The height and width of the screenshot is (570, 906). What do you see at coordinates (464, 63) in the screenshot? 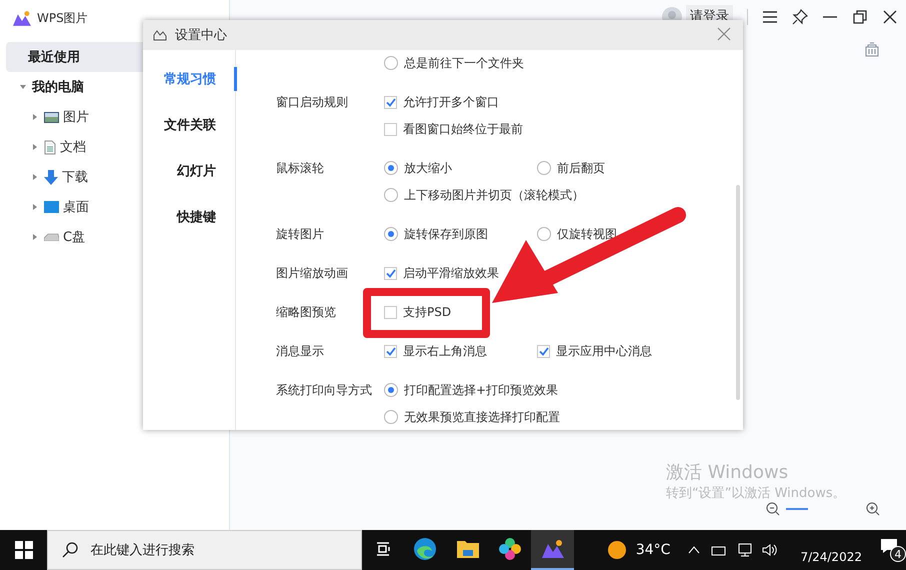
I see `option-label: 总是前往下一个文件夹` at bounding box center [464, 63].